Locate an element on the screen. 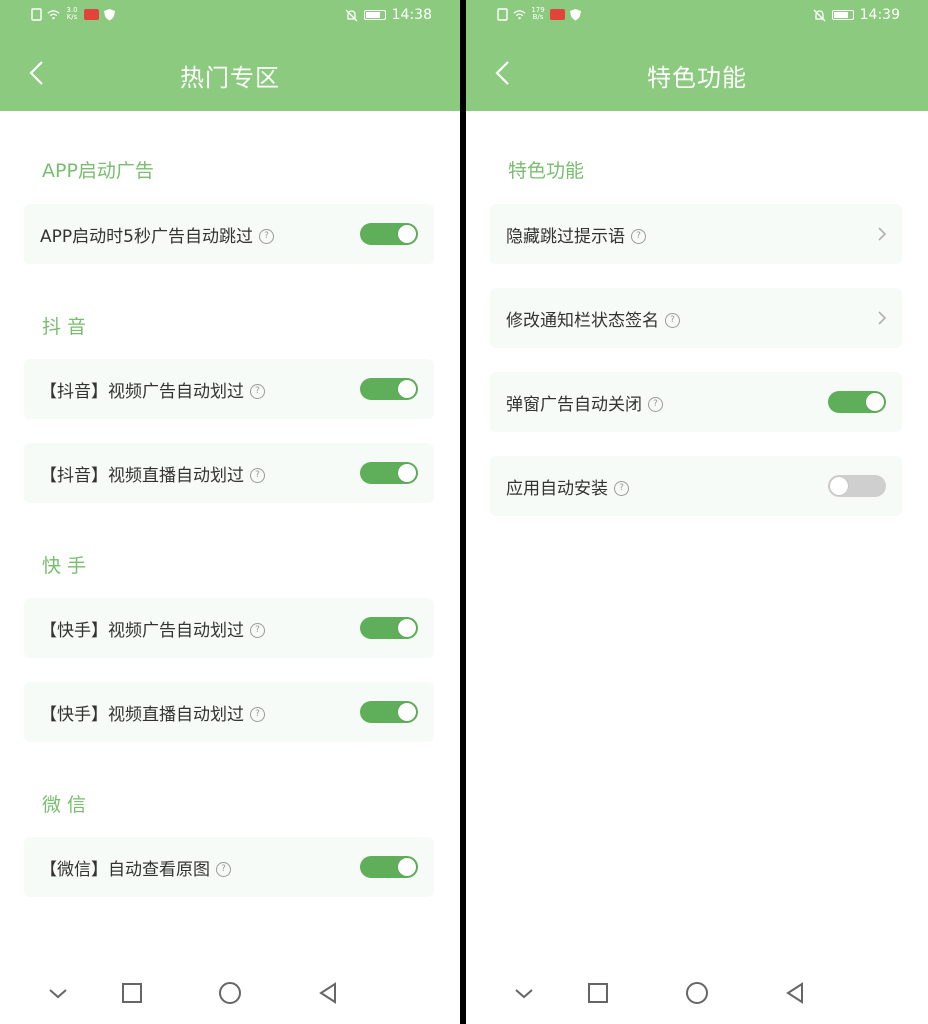 Image resolution: width=928 pixels, height=1024 pixels. page-title: 热门专区 is located at coordinates (230, 78).